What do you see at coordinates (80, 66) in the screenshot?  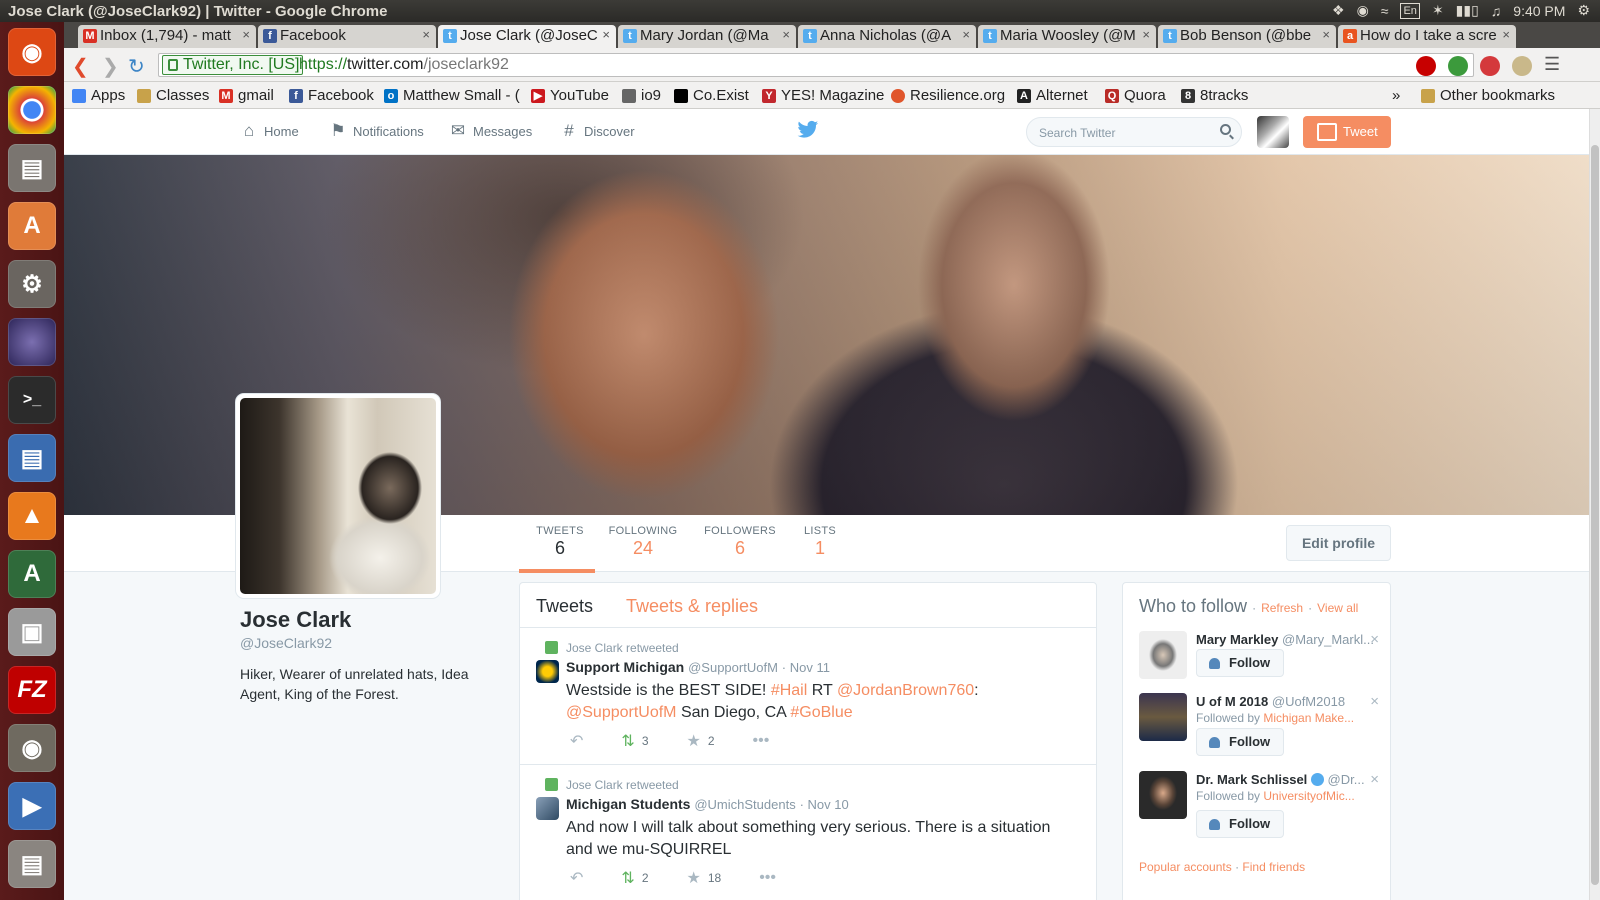 I see `back-arrow-icon: ❮` at bounding box center [80, 66].